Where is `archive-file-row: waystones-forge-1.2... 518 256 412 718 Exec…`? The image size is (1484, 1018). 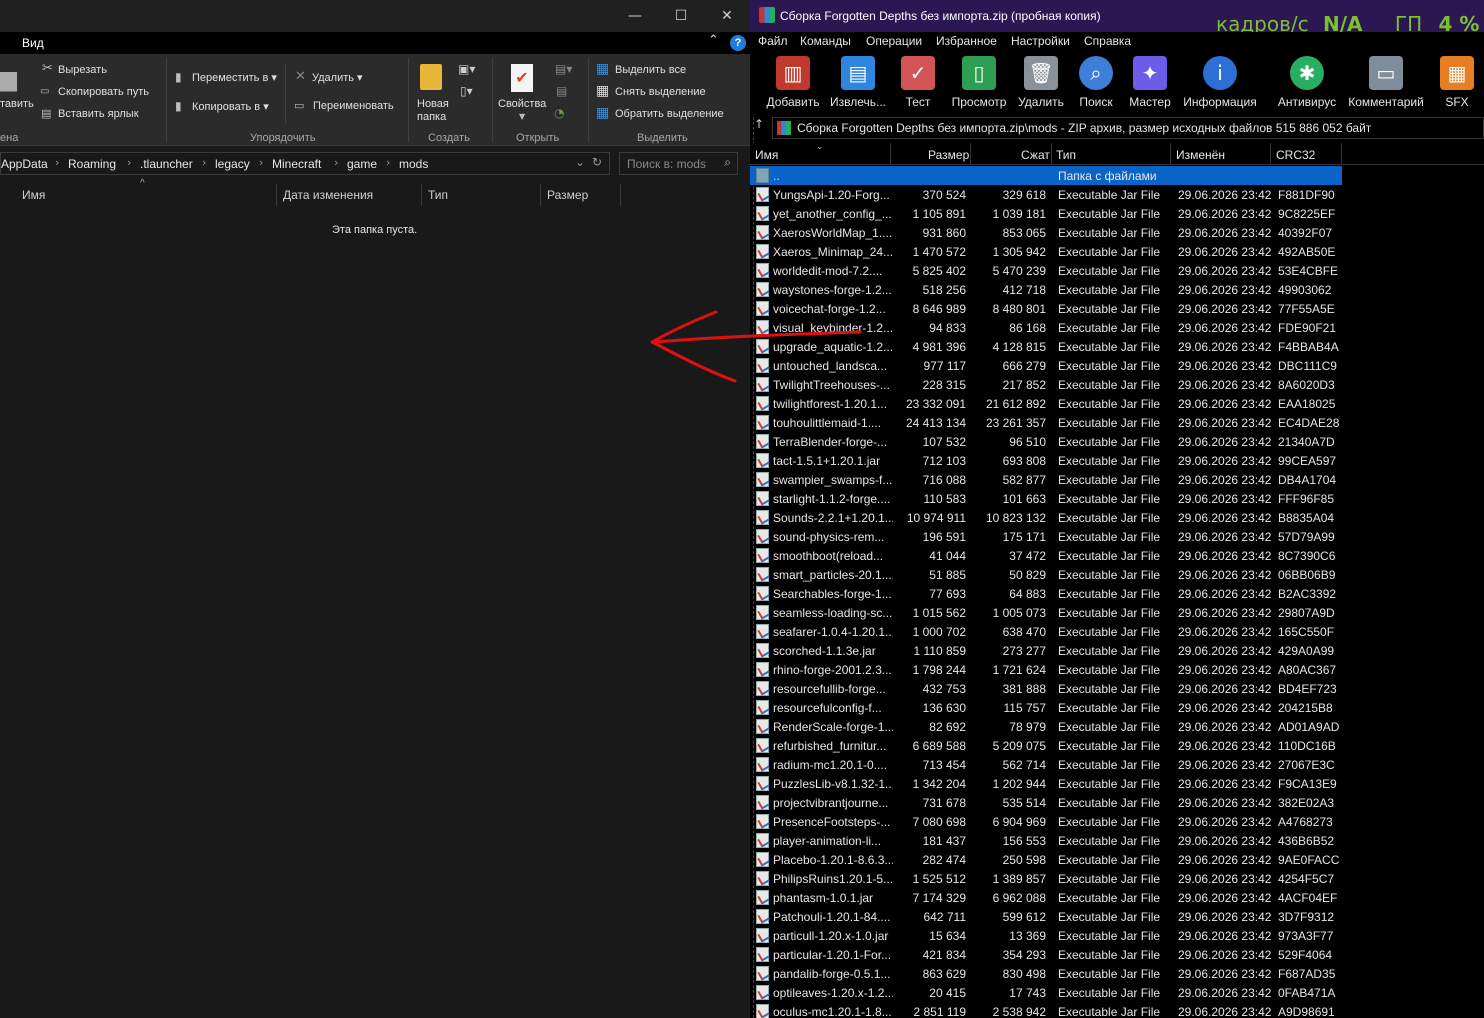 archive-file-row: waystones-forge-1.2... 518 256 412 718 Exec… is located at coordinates (1046, 289).